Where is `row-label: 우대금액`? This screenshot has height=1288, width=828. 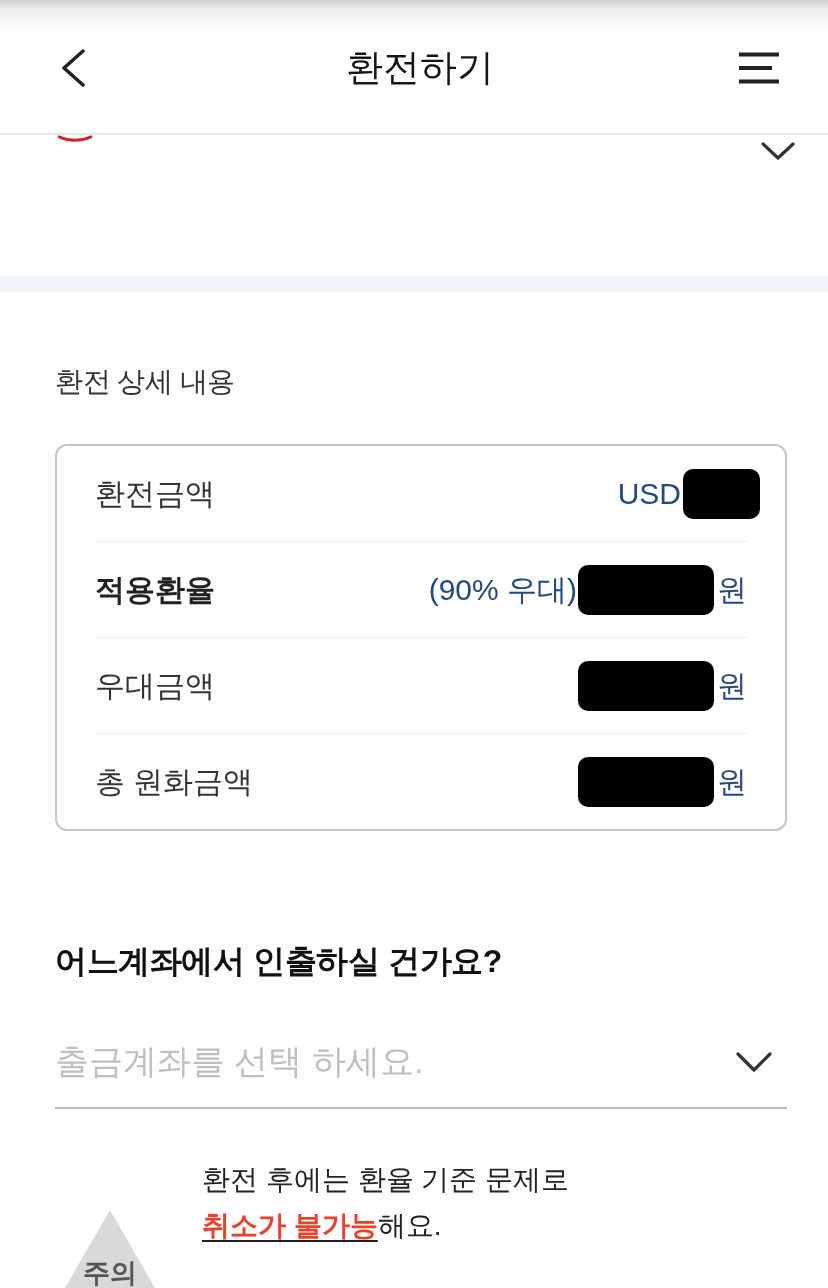 row-label: 우대금액 is located at coordinates (155, 685).